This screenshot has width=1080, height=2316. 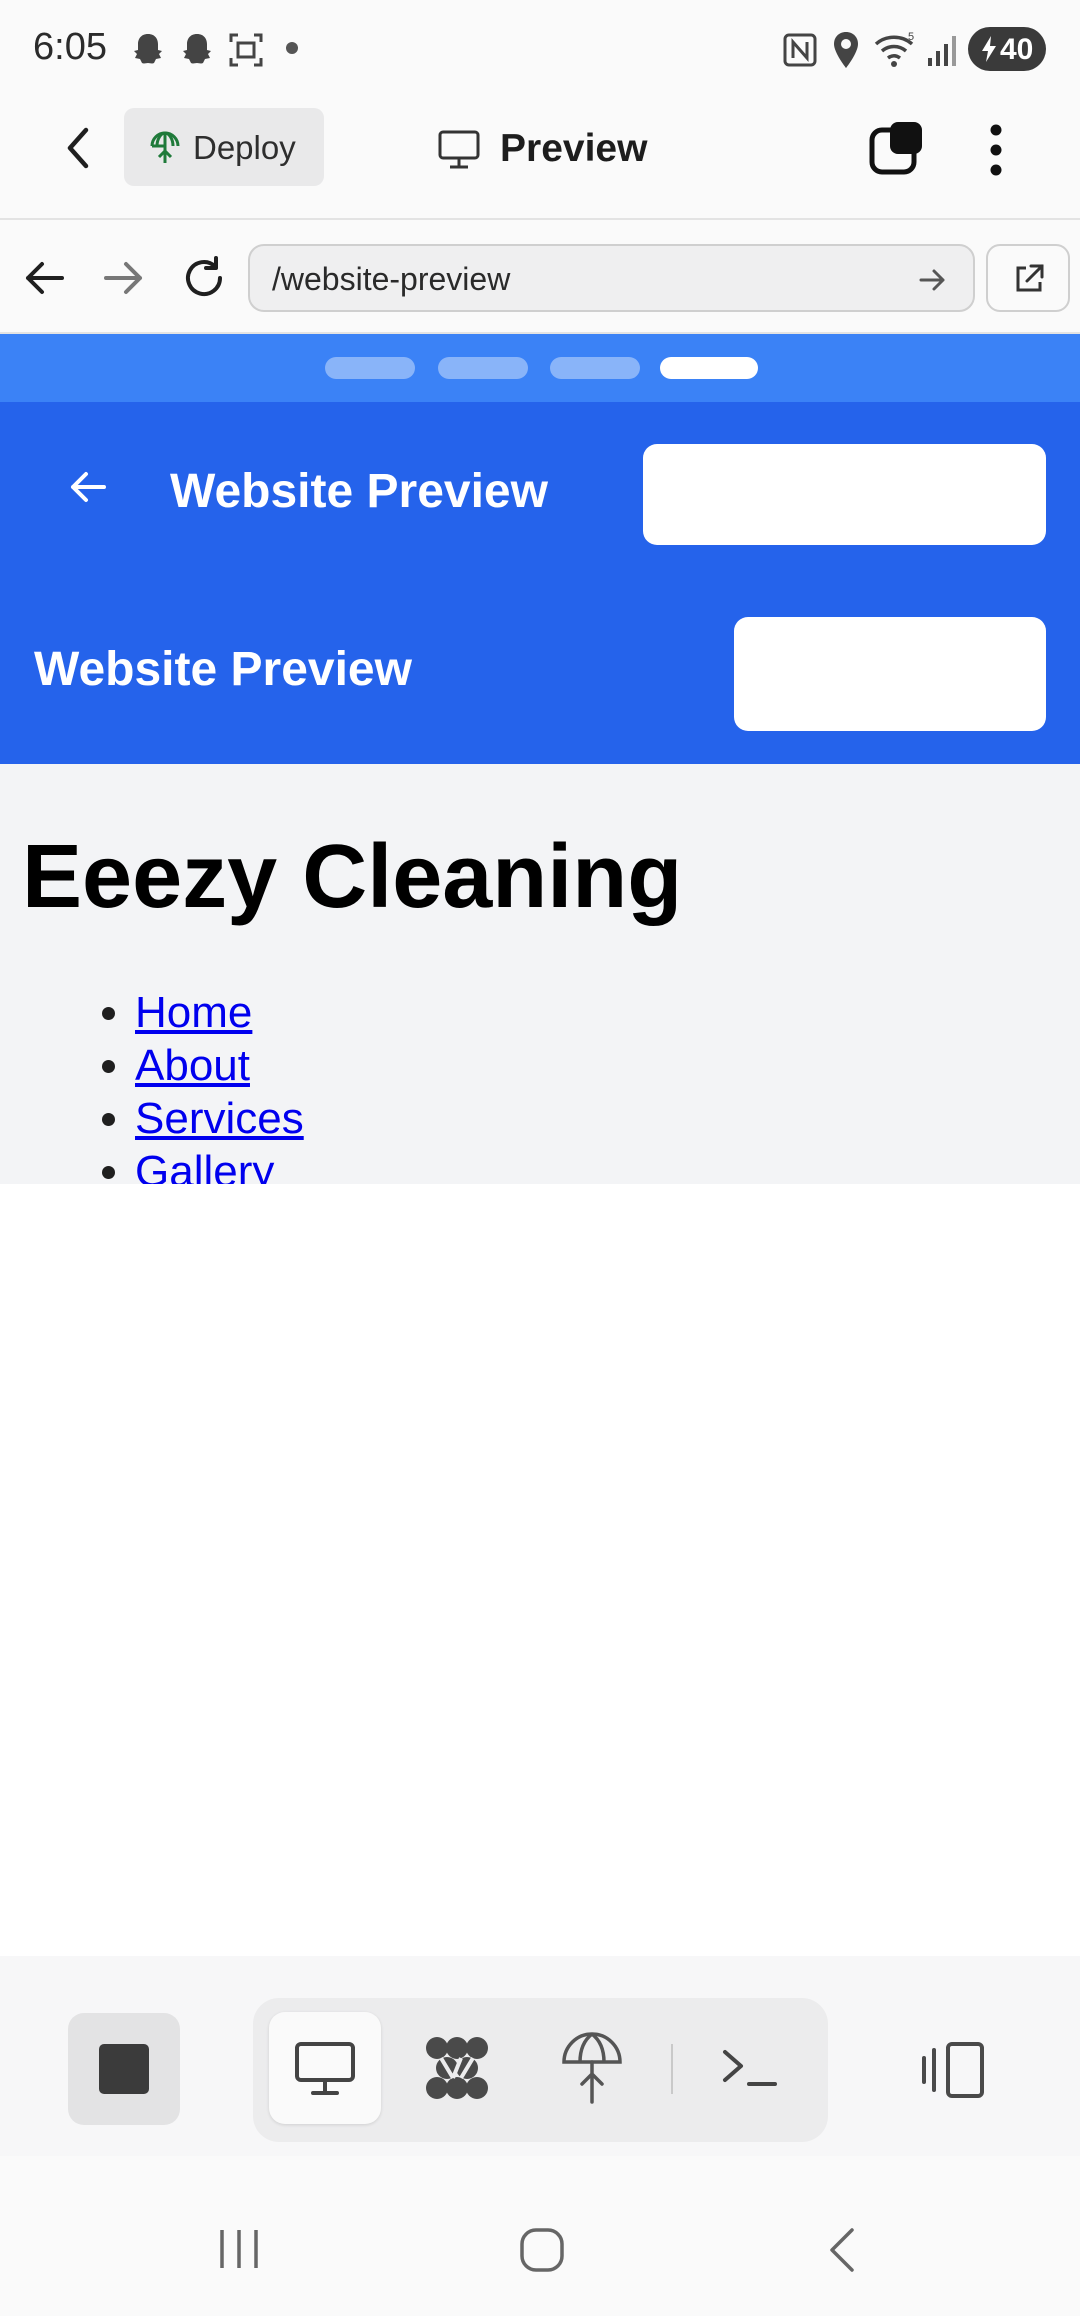 I want to click on nfc-icon, so click(x=800, y=50).